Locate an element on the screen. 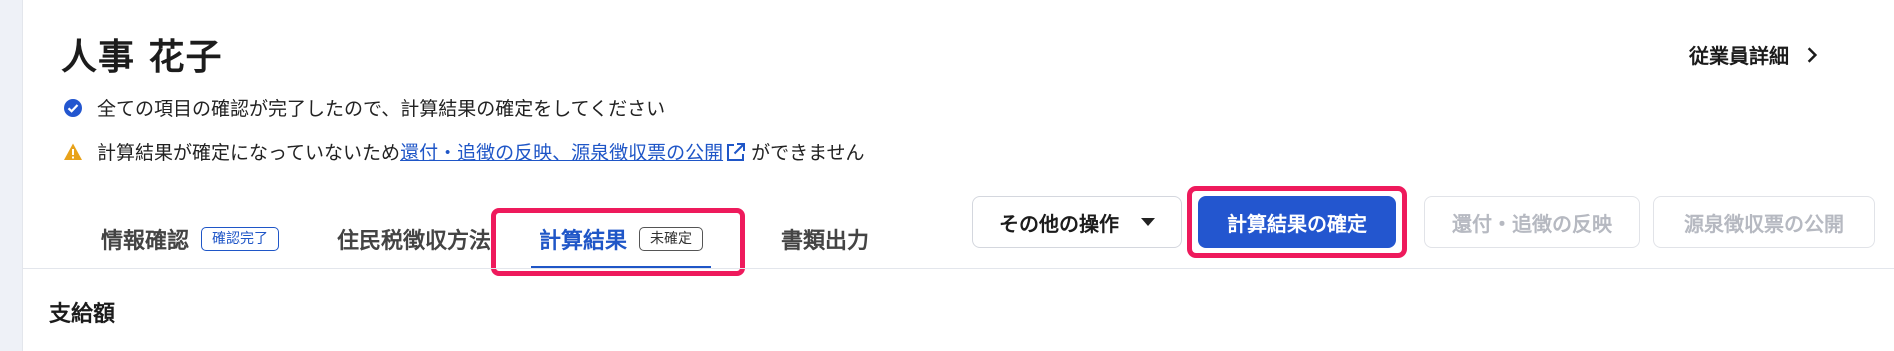 The height and width of the screenshot is (351, 1894). confirm-complete-notice: 全ての項目の確認が完了したので、計算結果の確定をしてください is located at coordinates (364, 107).